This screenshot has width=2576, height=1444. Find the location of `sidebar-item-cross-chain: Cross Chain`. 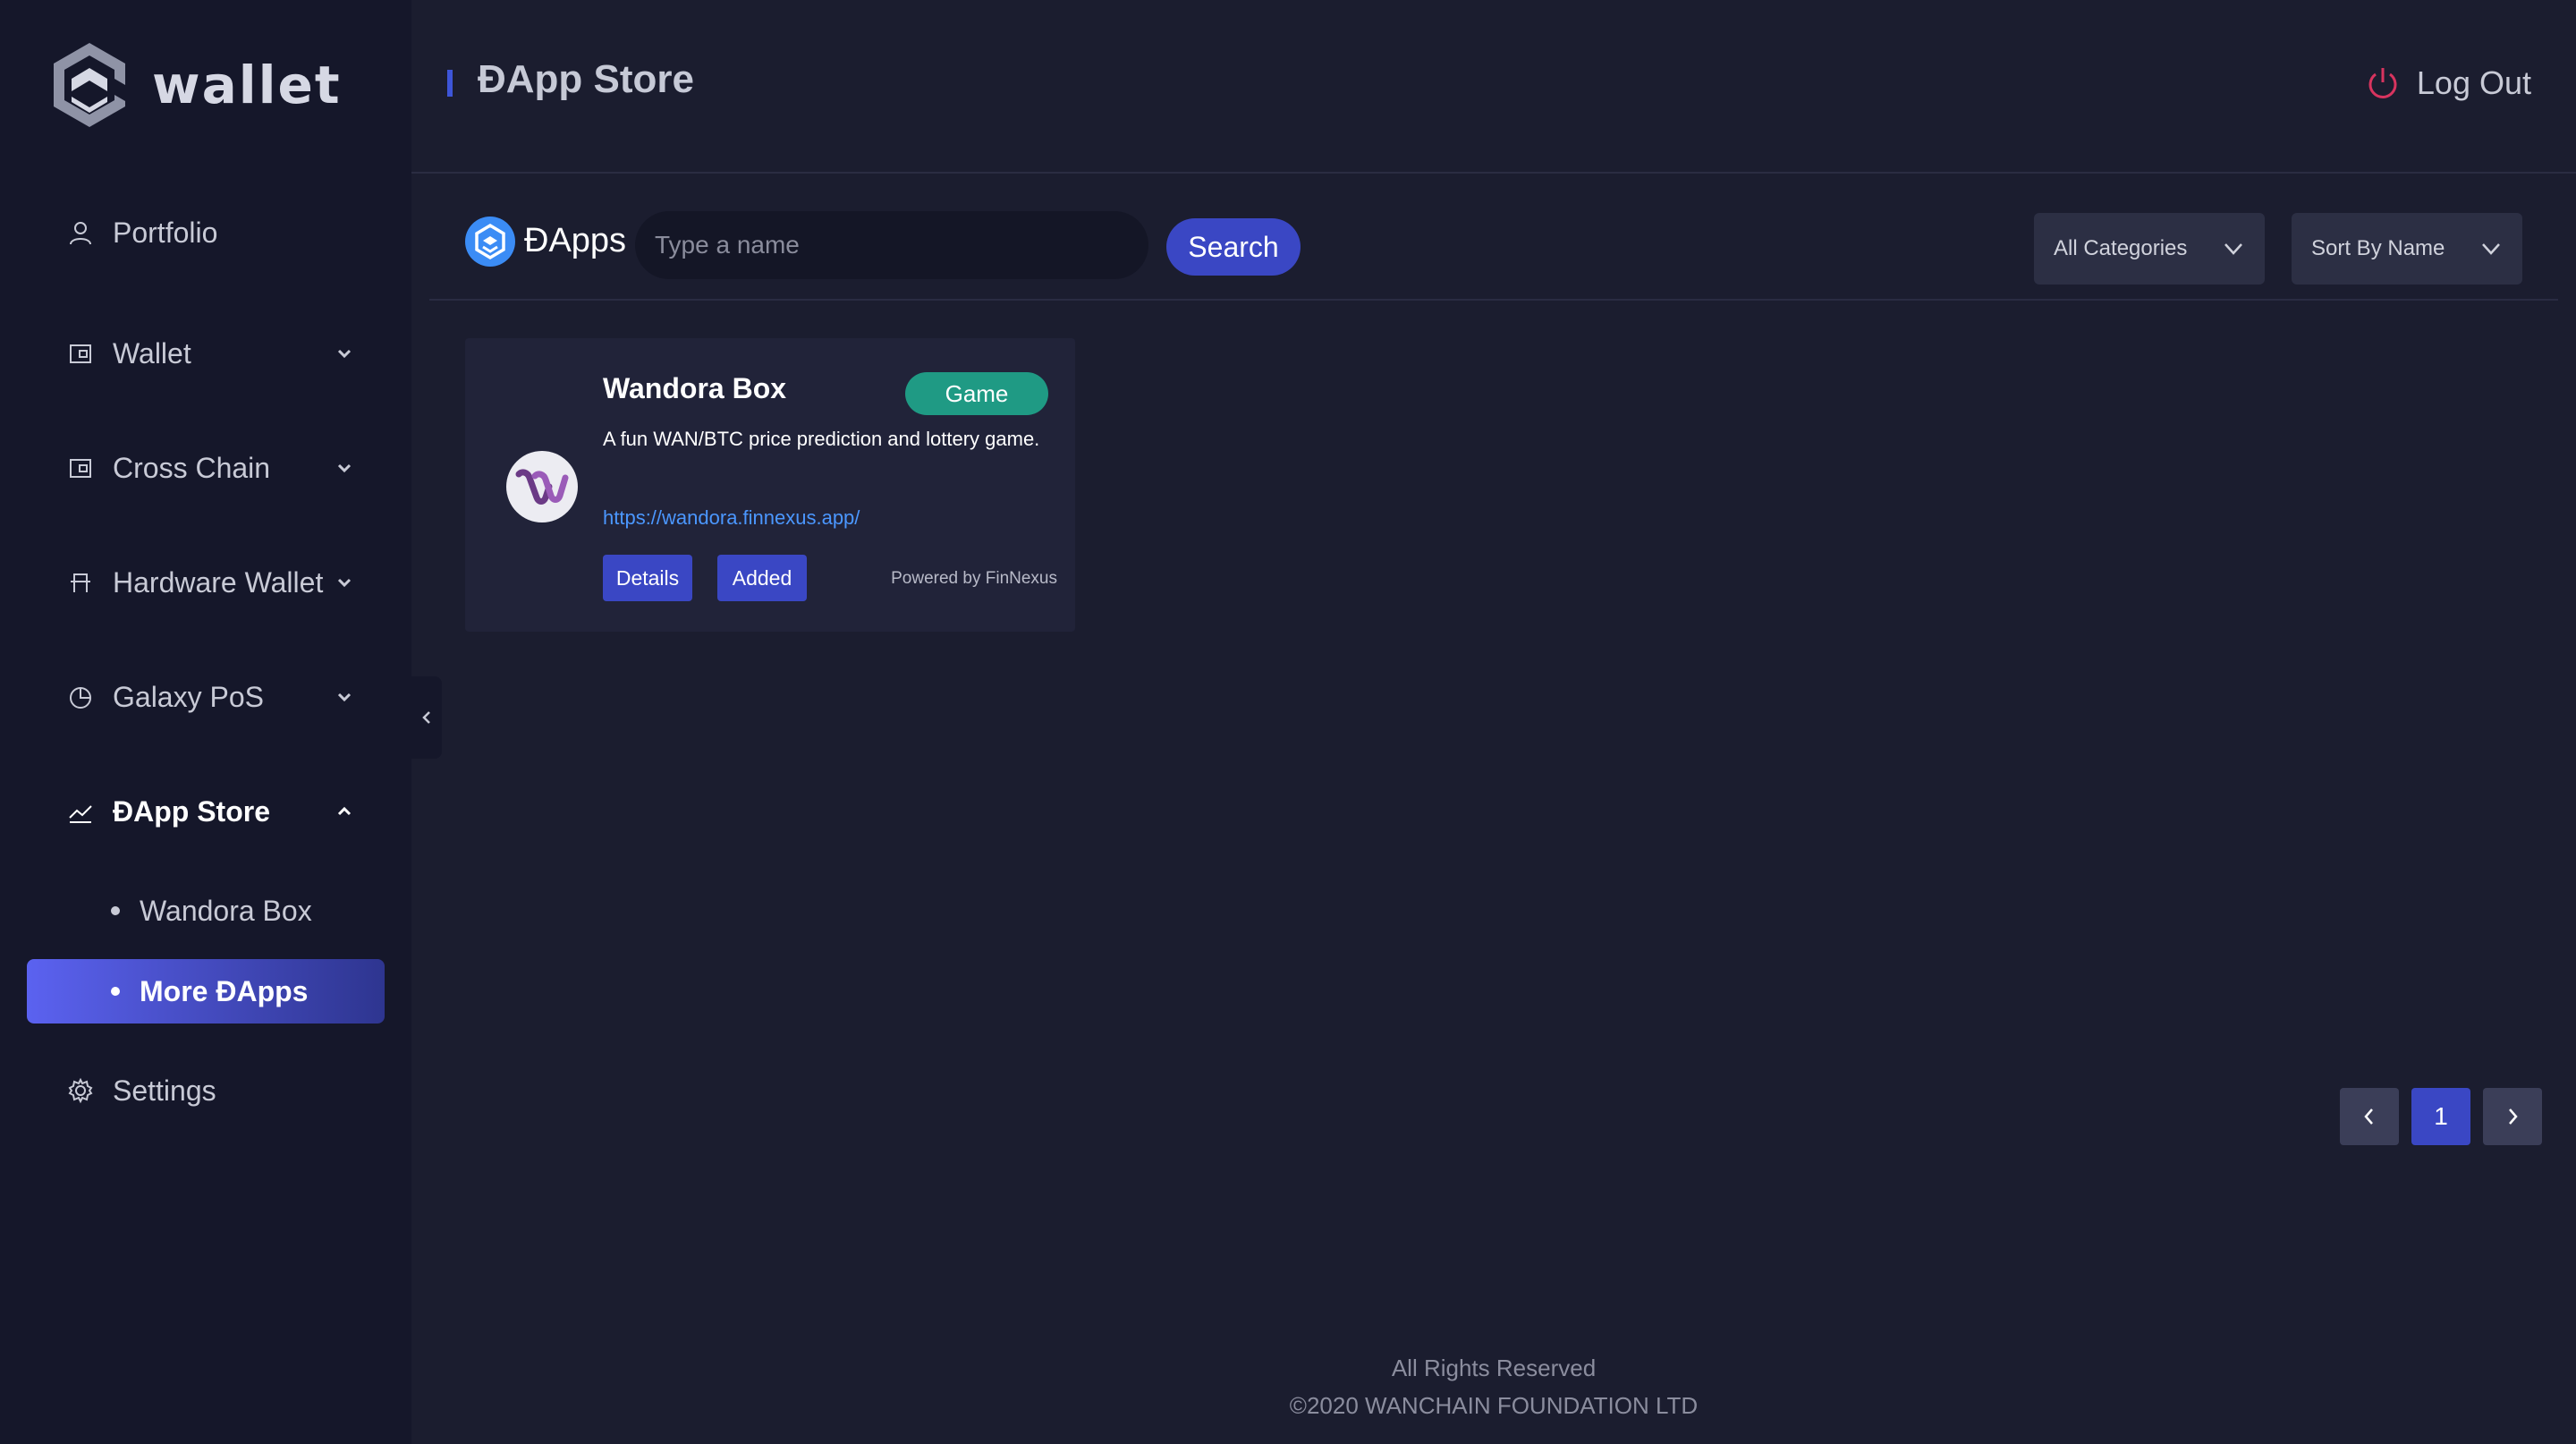

sidebar-item-cross-chain: Cross Chain is located at coordinates (205, 468).